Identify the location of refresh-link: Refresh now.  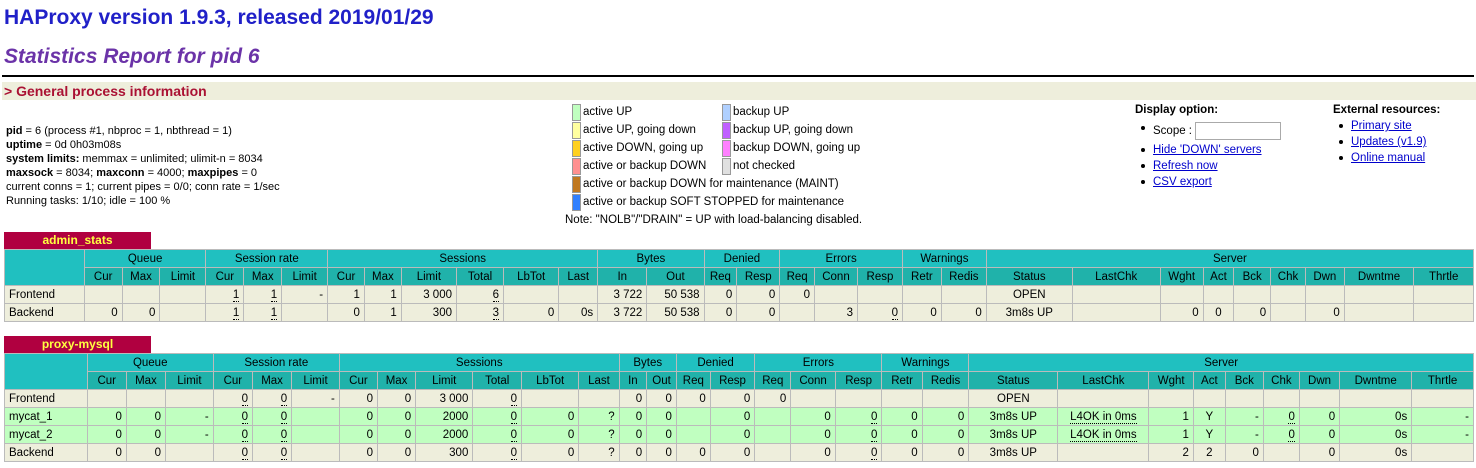
(1185, 166).